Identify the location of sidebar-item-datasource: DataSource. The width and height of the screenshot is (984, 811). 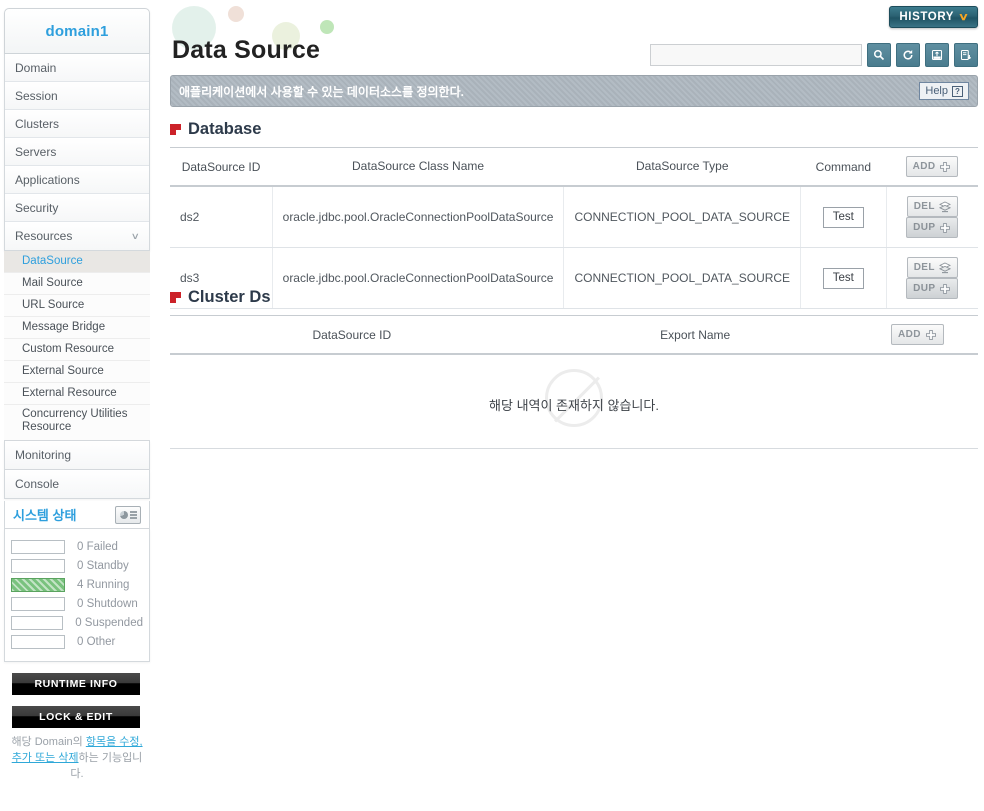
(77, 262).